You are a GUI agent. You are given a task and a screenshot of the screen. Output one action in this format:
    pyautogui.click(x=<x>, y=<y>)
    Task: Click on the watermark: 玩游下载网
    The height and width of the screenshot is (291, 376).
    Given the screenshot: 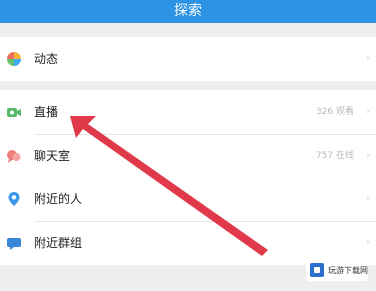 What is the action you would take?
    pyautogui.click(x=337, y=270)
    